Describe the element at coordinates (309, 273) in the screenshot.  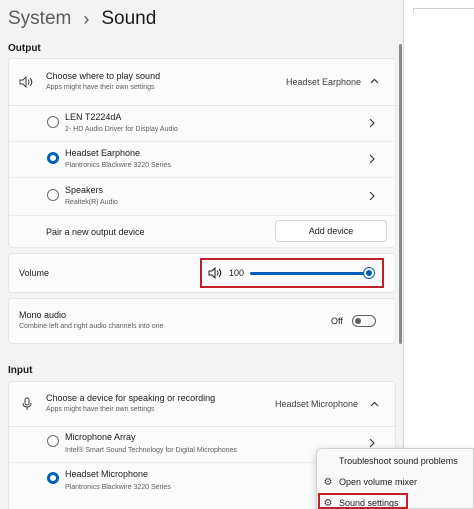
I see `volume-slider-track` at that location.